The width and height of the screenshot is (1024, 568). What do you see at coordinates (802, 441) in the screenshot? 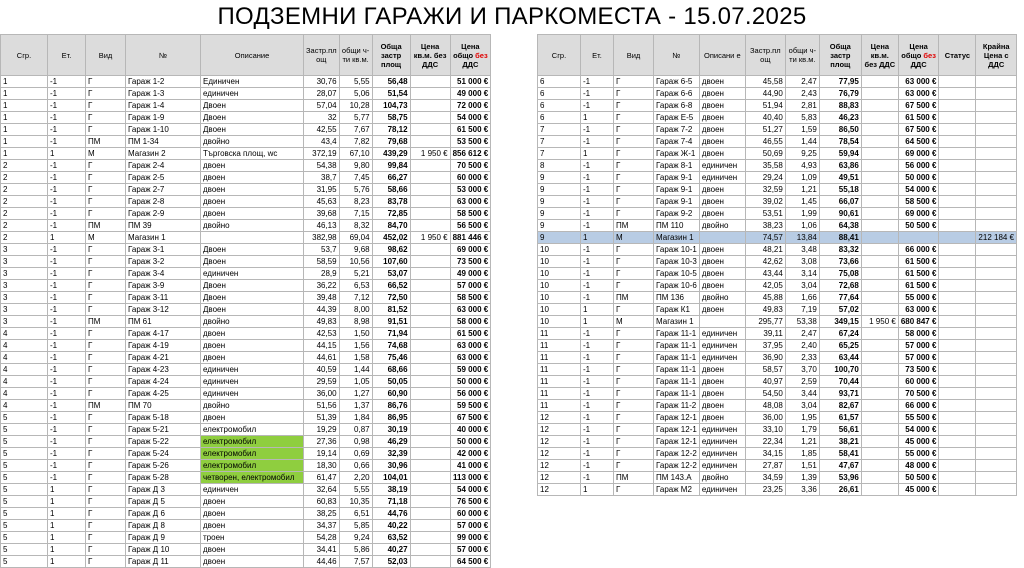
I see `right-cell: 1,21` at bounding box center [802, 441].